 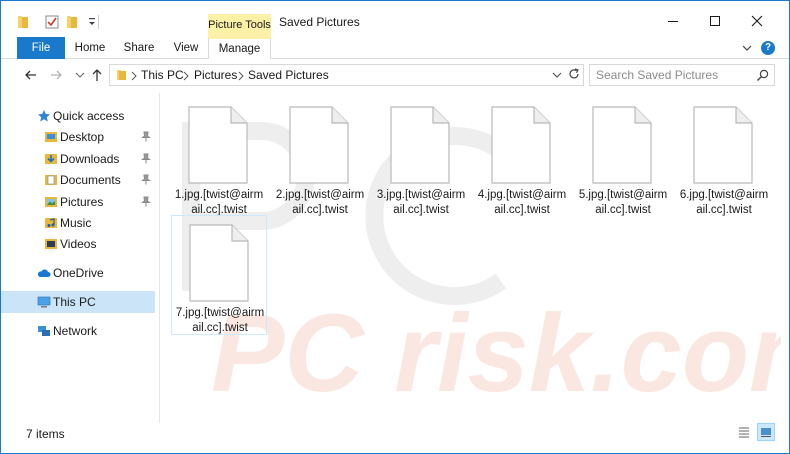 What do you see at coordinates (395, 48) in the screenshot?
I see `ribbon-tabs: File Home Share View Manage ?` at bounding box center [395, 48].